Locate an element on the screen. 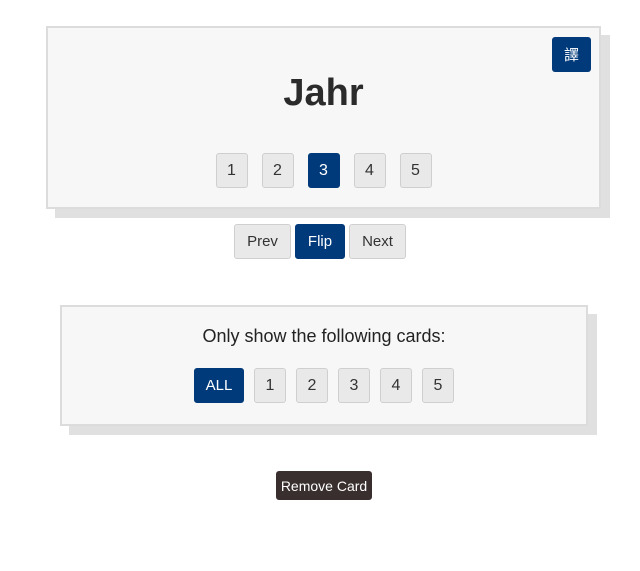 The image size is (640, 571). translate-button: 譯 is located at coordinates (571, 54).